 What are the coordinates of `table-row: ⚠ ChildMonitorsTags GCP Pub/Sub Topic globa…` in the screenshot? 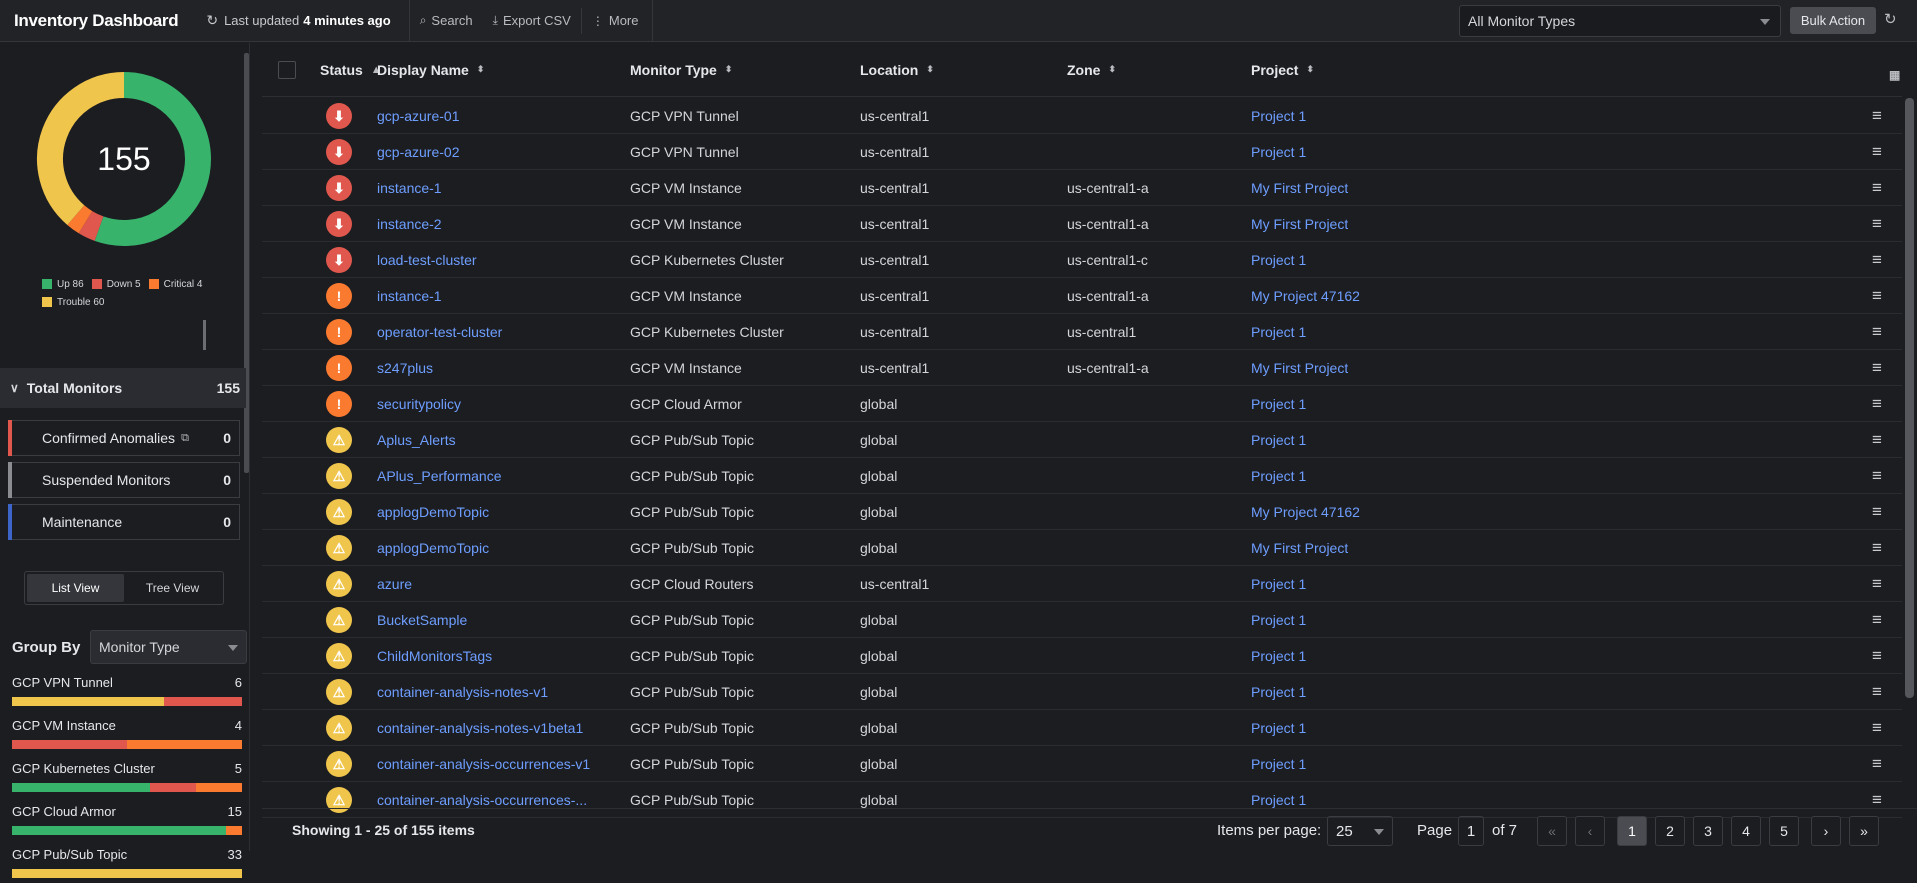 It's located at (1082, 656).